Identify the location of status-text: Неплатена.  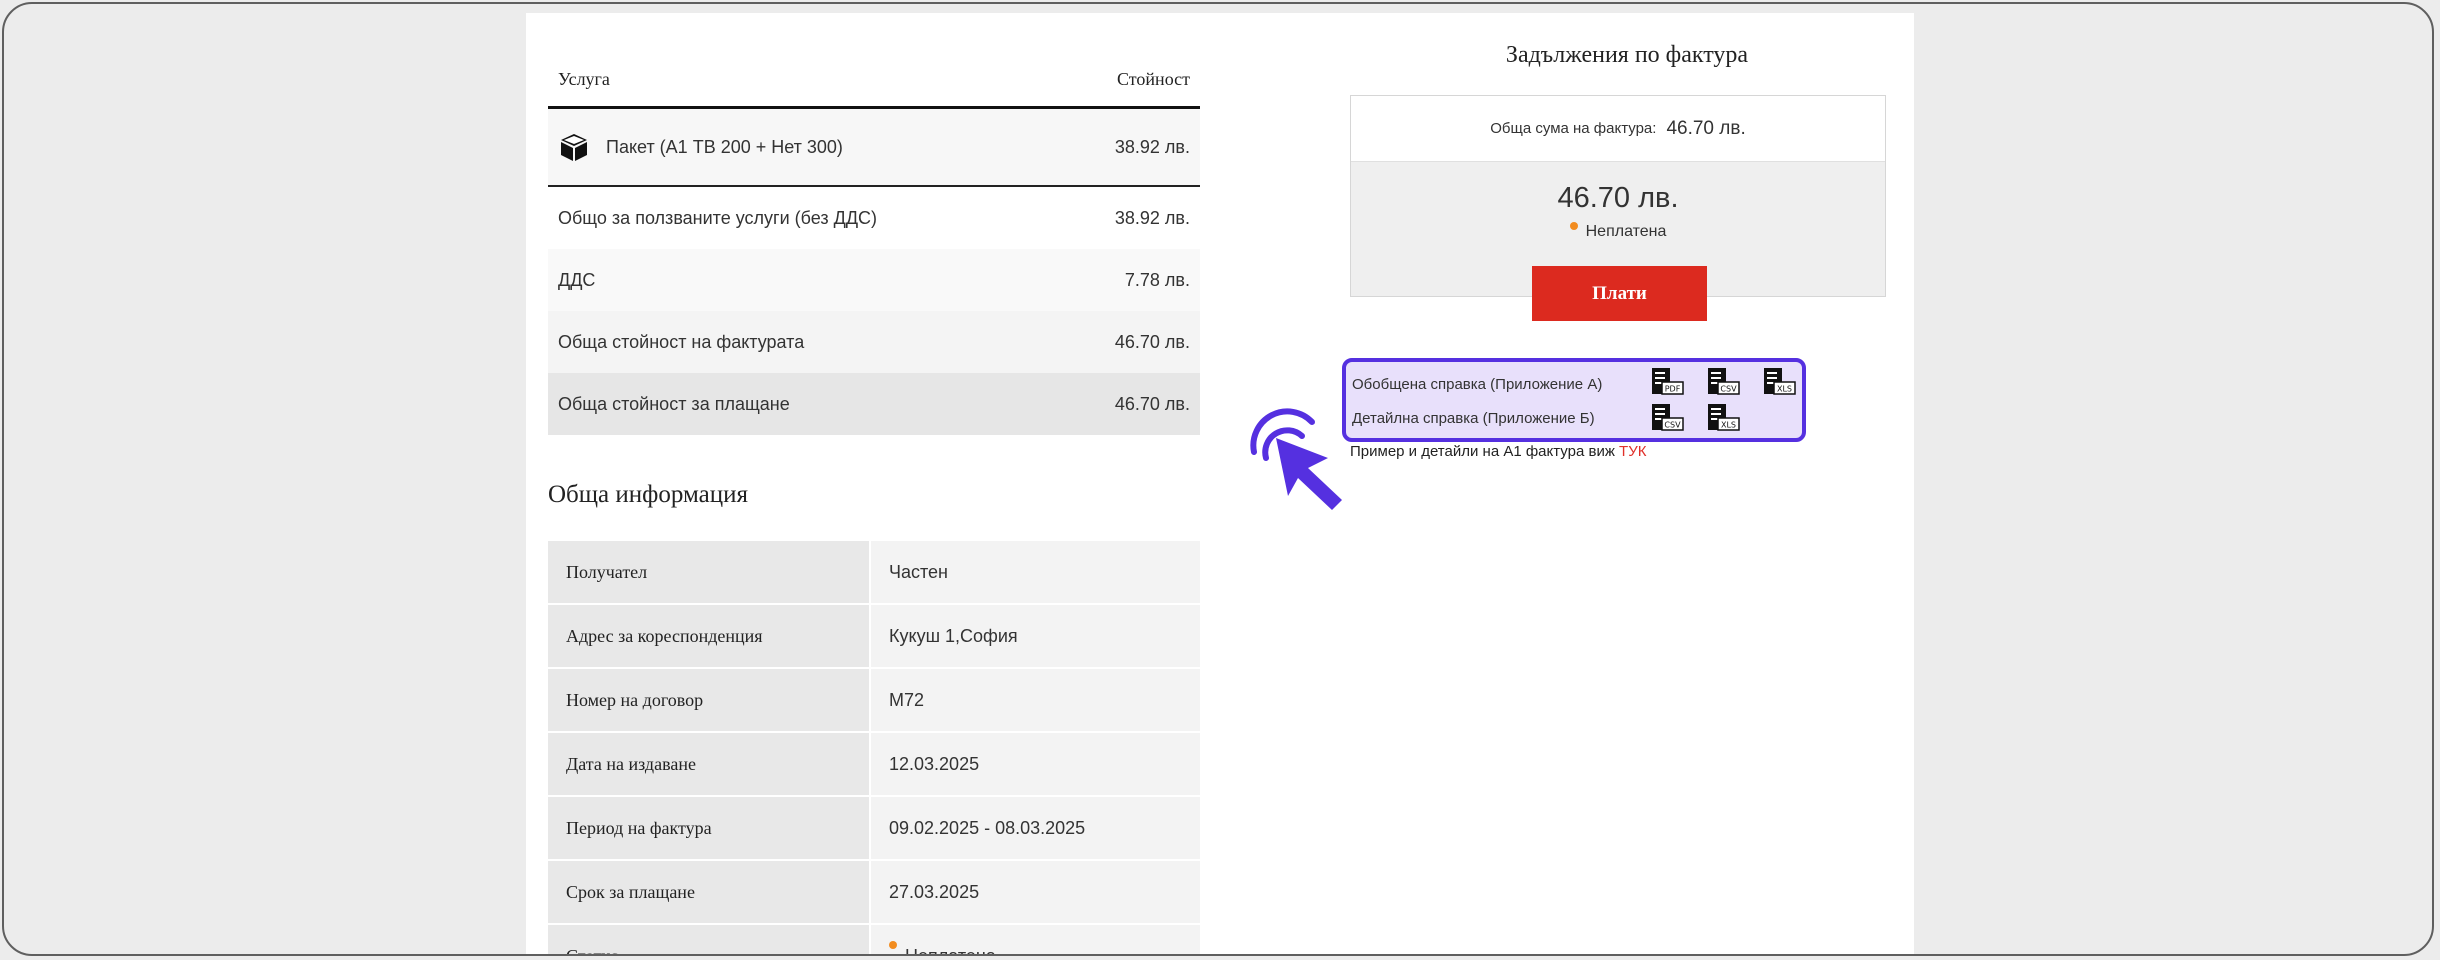
(950, 950).